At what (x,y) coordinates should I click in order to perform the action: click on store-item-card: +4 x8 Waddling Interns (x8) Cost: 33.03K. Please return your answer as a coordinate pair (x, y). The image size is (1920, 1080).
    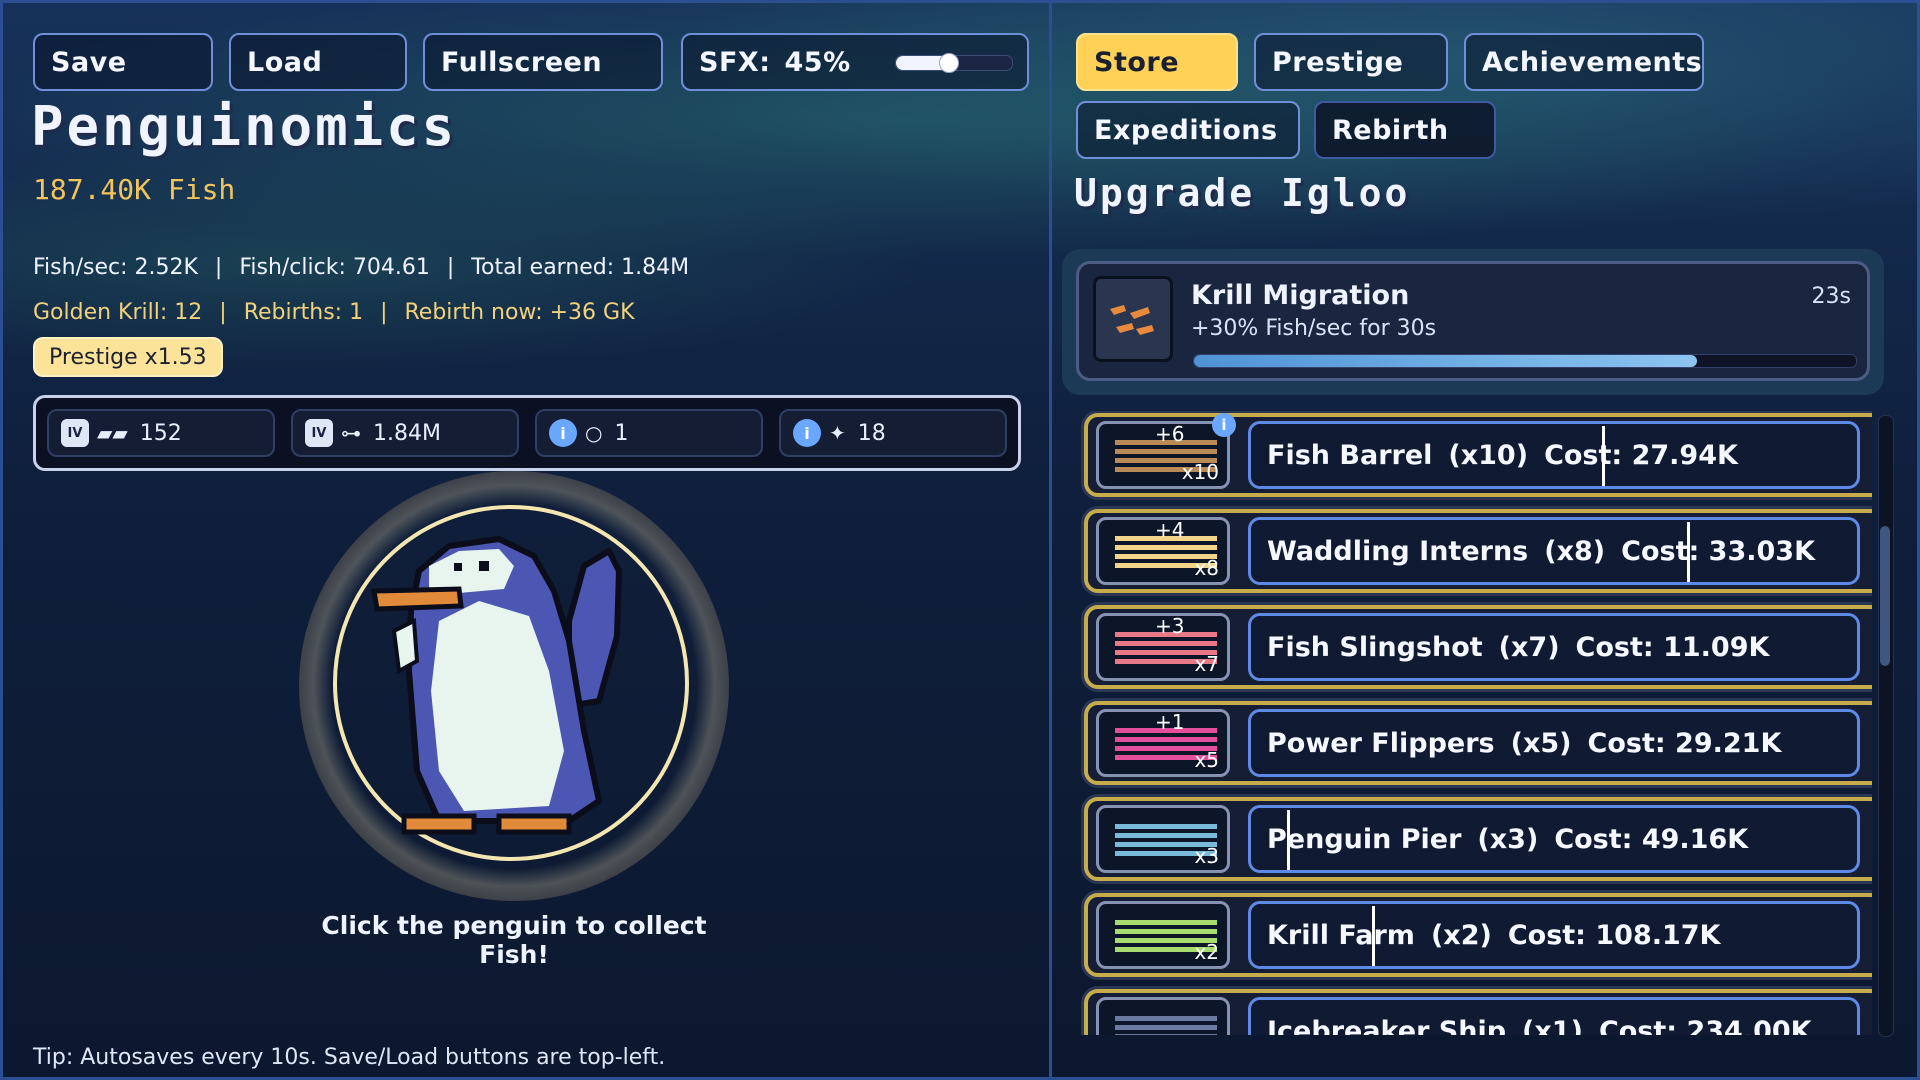
    Looking at the image, I should click on (1478, 551).